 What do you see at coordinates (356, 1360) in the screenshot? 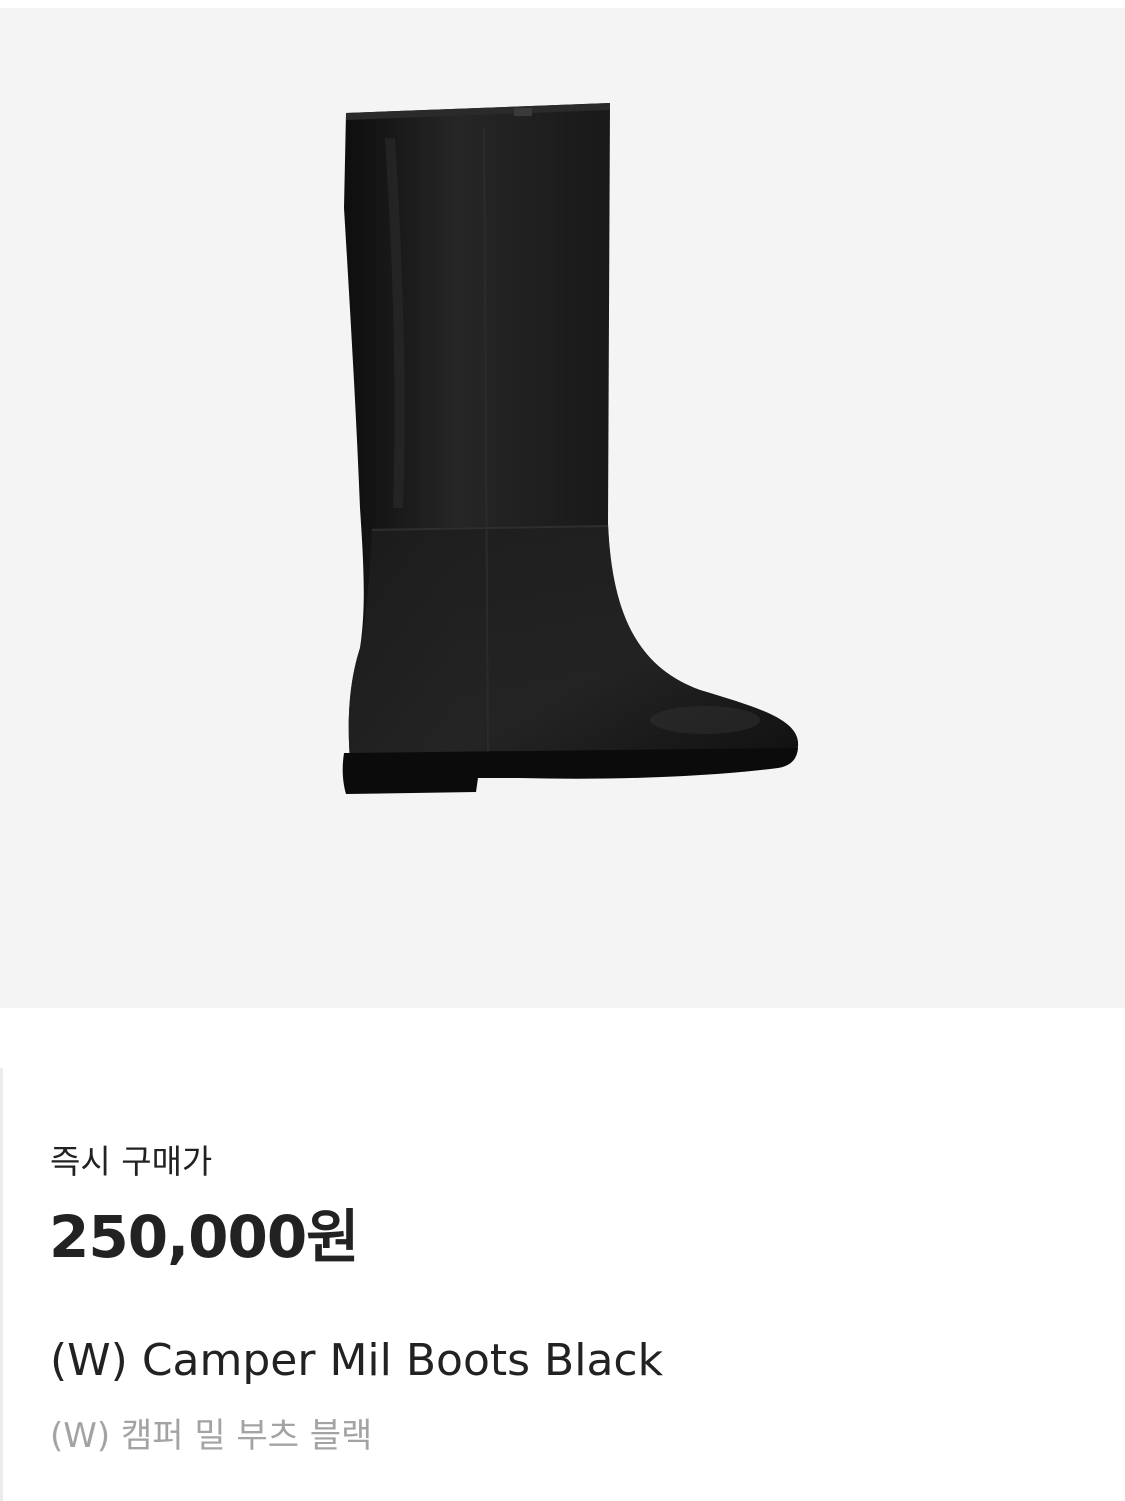
I see `product-name-english: (W) Camper Mil Boots Black` at bounding box center [356, 1360].